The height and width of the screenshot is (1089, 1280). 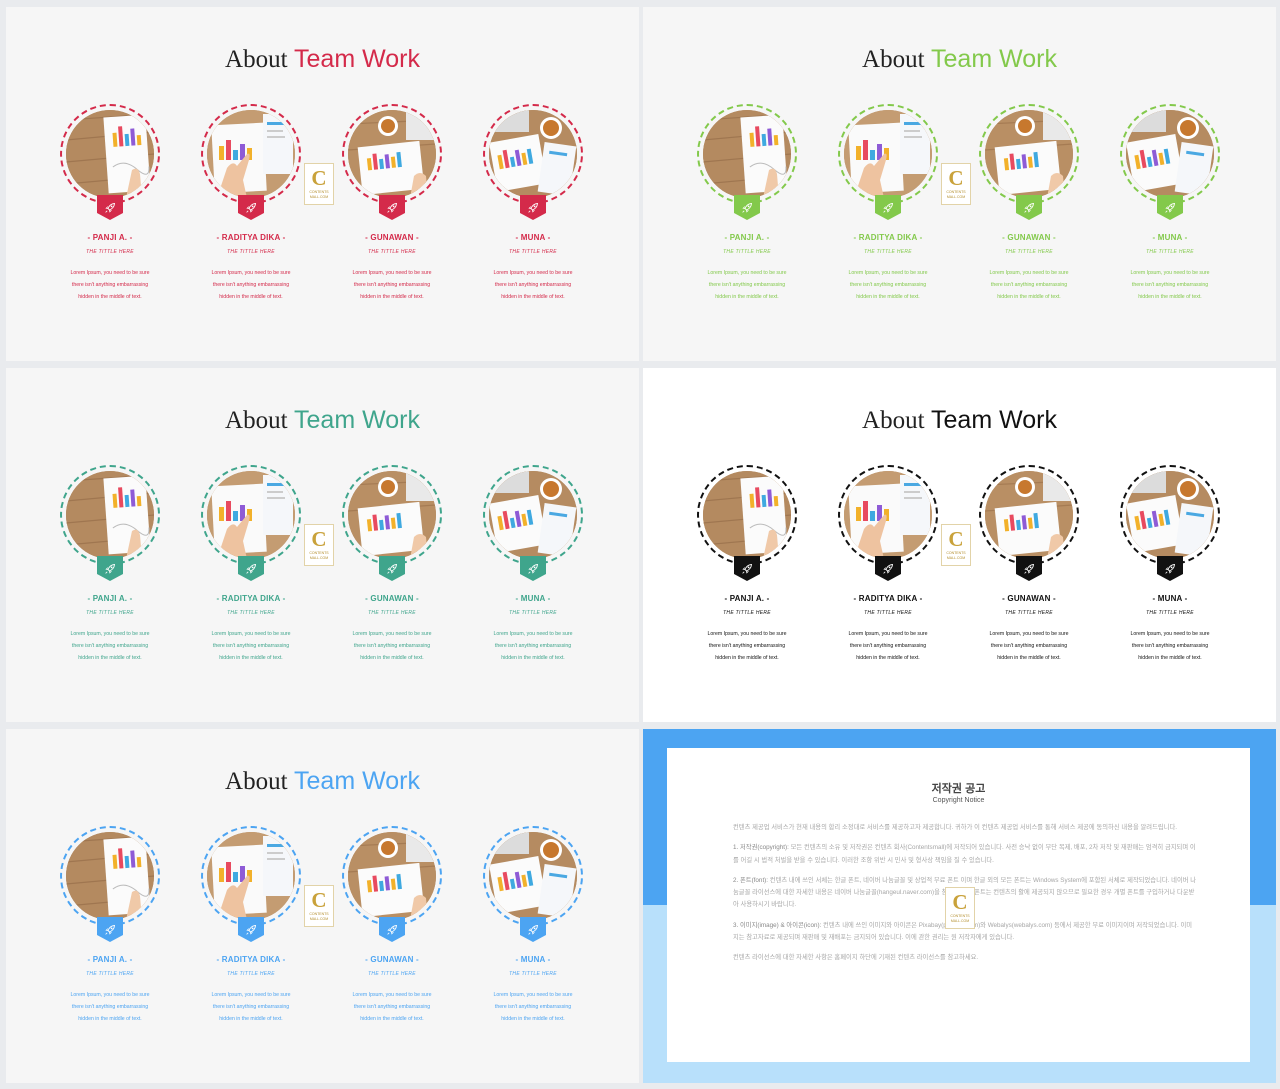 What do you see at coordinates (958, 800) in the screenshot?
I see `notice-subtitle: Copyright Notice` at bounding box center [958, 800].